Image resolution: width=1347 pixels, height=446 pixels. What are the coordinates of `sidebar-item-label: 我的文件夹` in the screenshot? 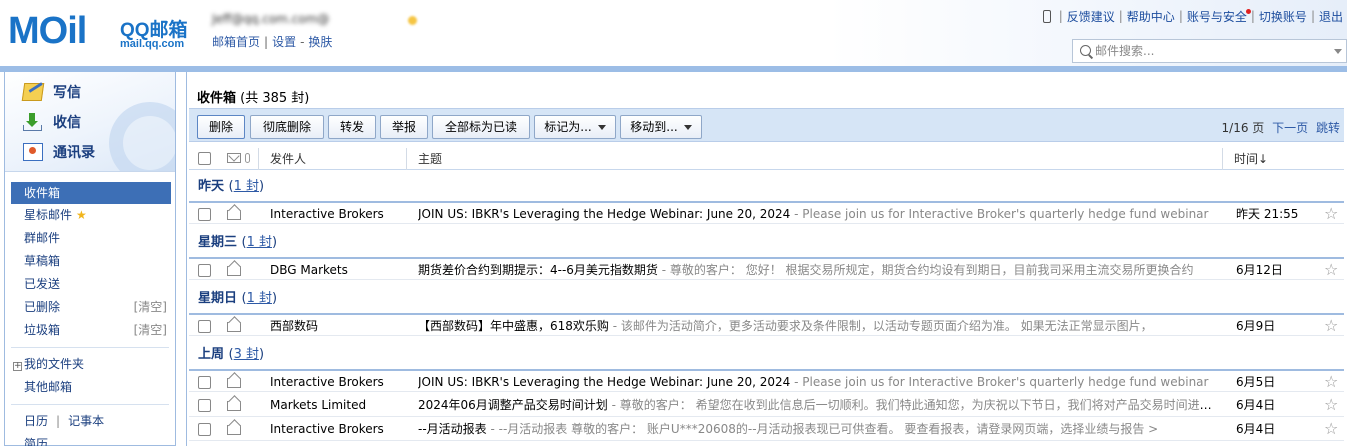 It's located at (54, 364).